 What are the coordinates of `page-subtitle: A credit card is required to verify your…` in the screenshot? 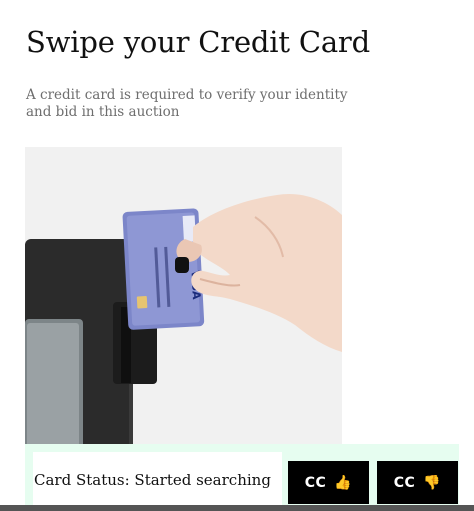 It's located at (187, 103).